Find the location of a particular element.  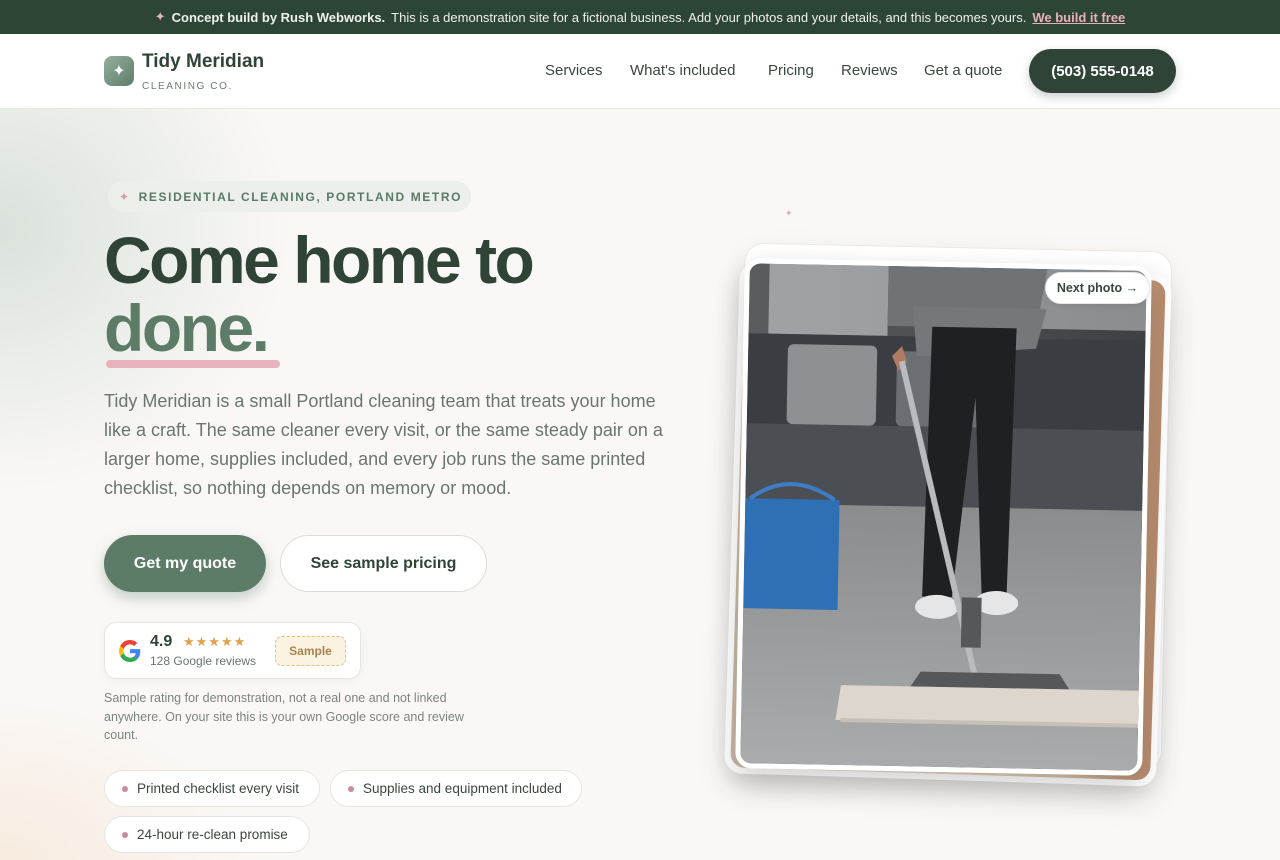

headline-underline is located at coordinates (193, 364).